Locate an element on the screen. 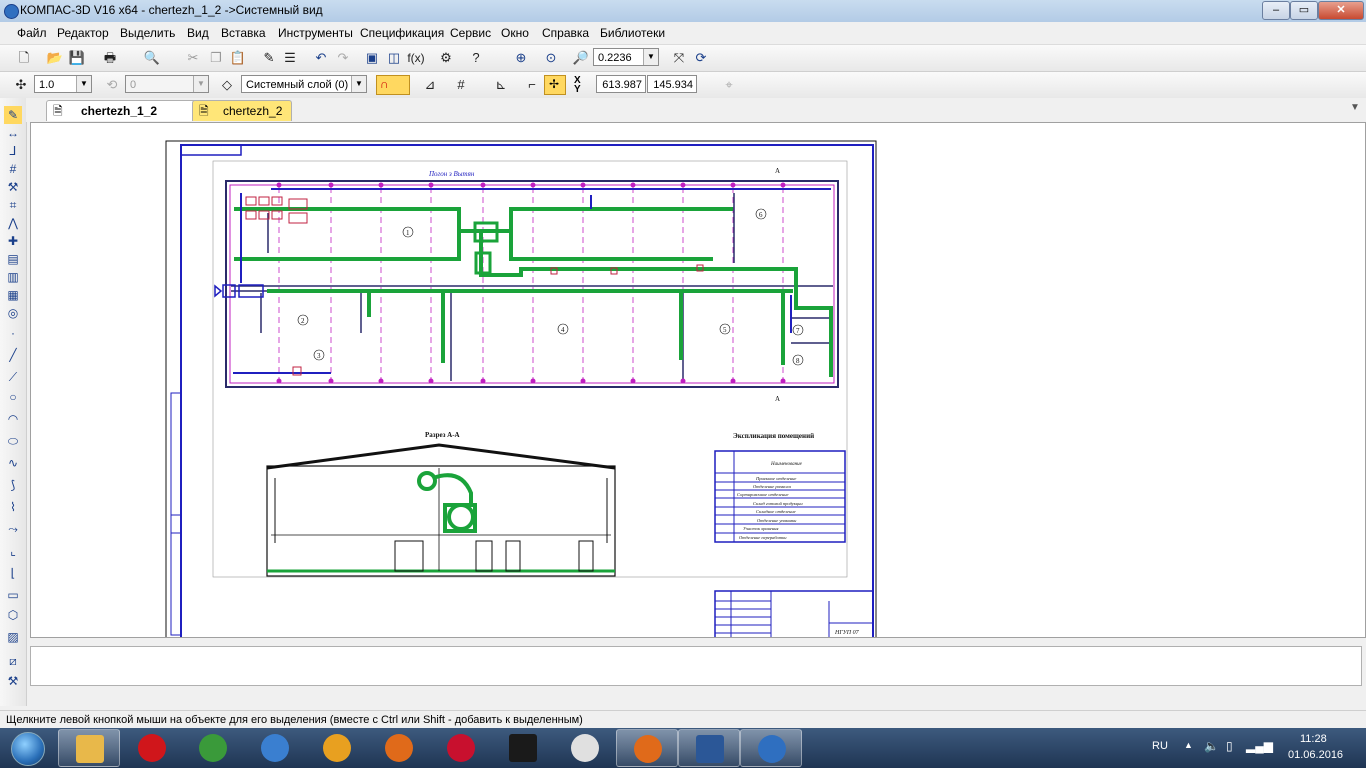 The height and width of the screenshot is (768, 1366). redo-icon: ↷ is located at coordinates (343, 58).